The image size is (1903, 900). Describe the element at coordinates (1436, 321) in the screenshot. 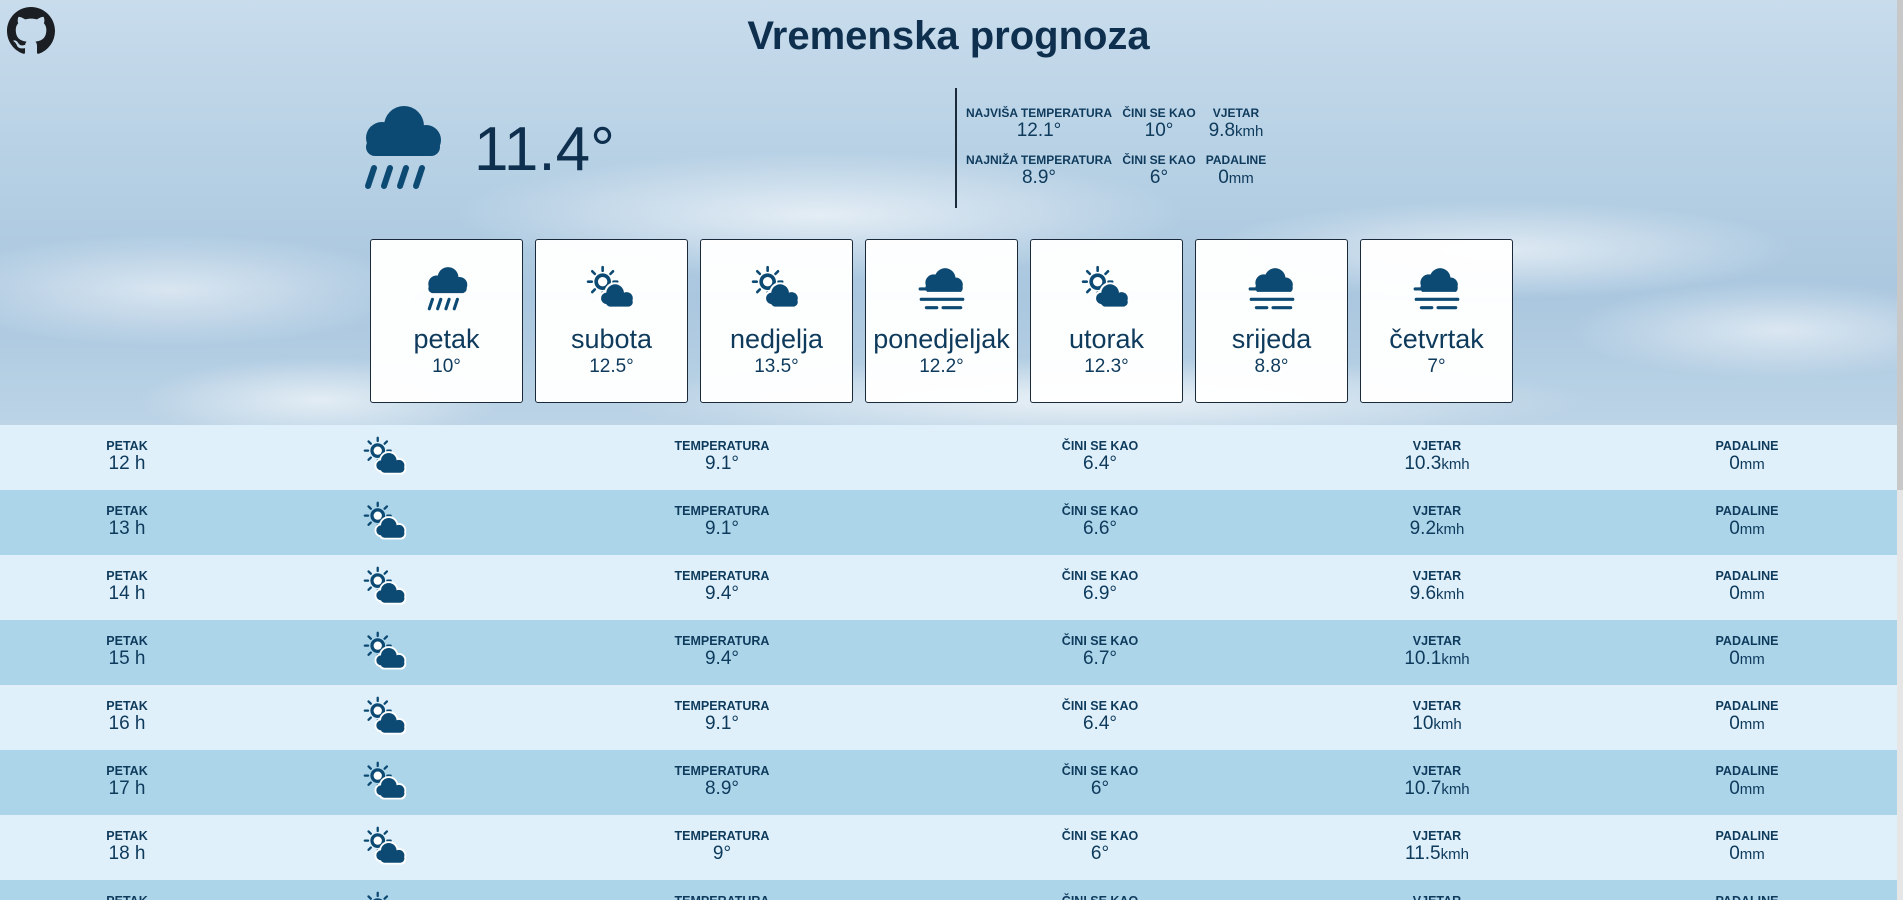

I see `day-card-četvrtak: četvrtak 7°` at that location.